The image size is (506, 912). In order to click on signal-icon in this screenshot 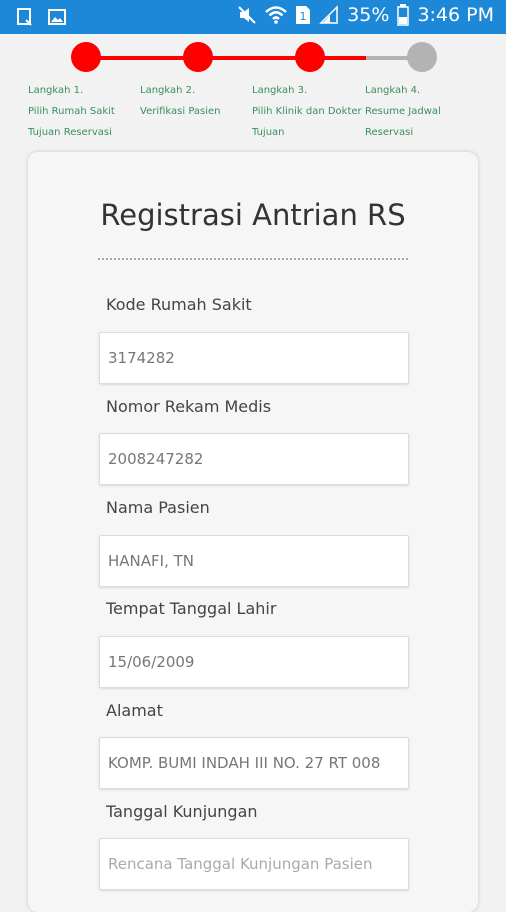, I will do `click(329, 15)`.